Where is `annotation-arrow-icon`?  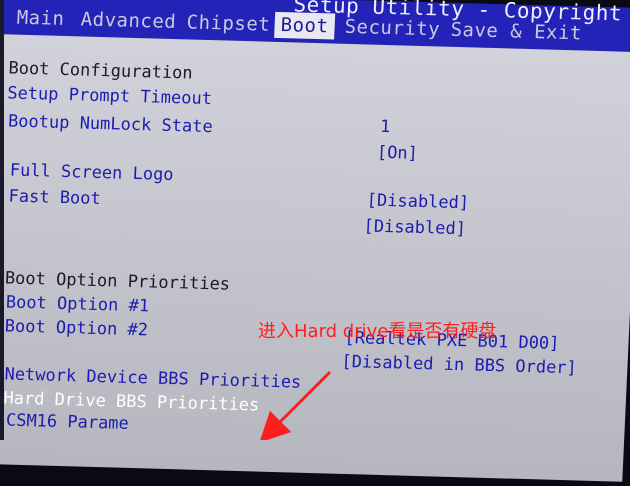 annotation-arrow-icon is located at coordinates (295, 405).